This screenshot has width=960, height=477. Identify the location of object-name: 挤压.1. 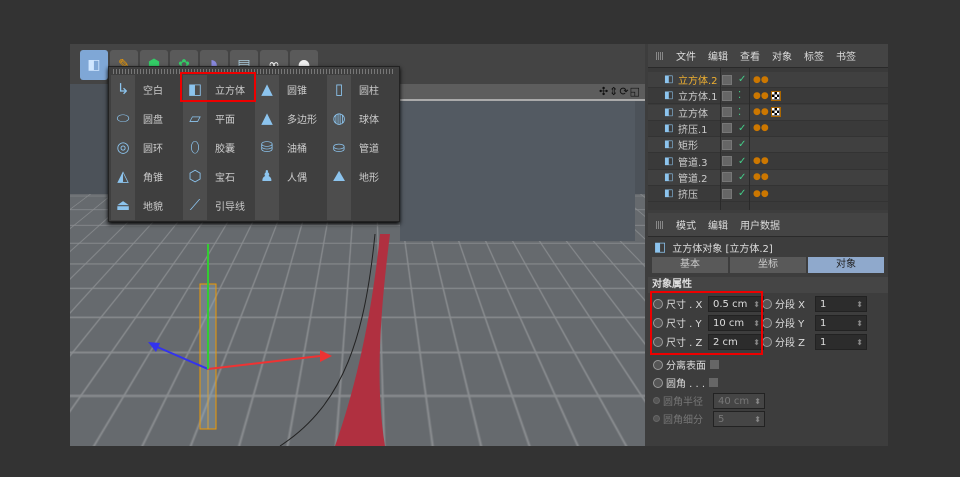
(693, 128).